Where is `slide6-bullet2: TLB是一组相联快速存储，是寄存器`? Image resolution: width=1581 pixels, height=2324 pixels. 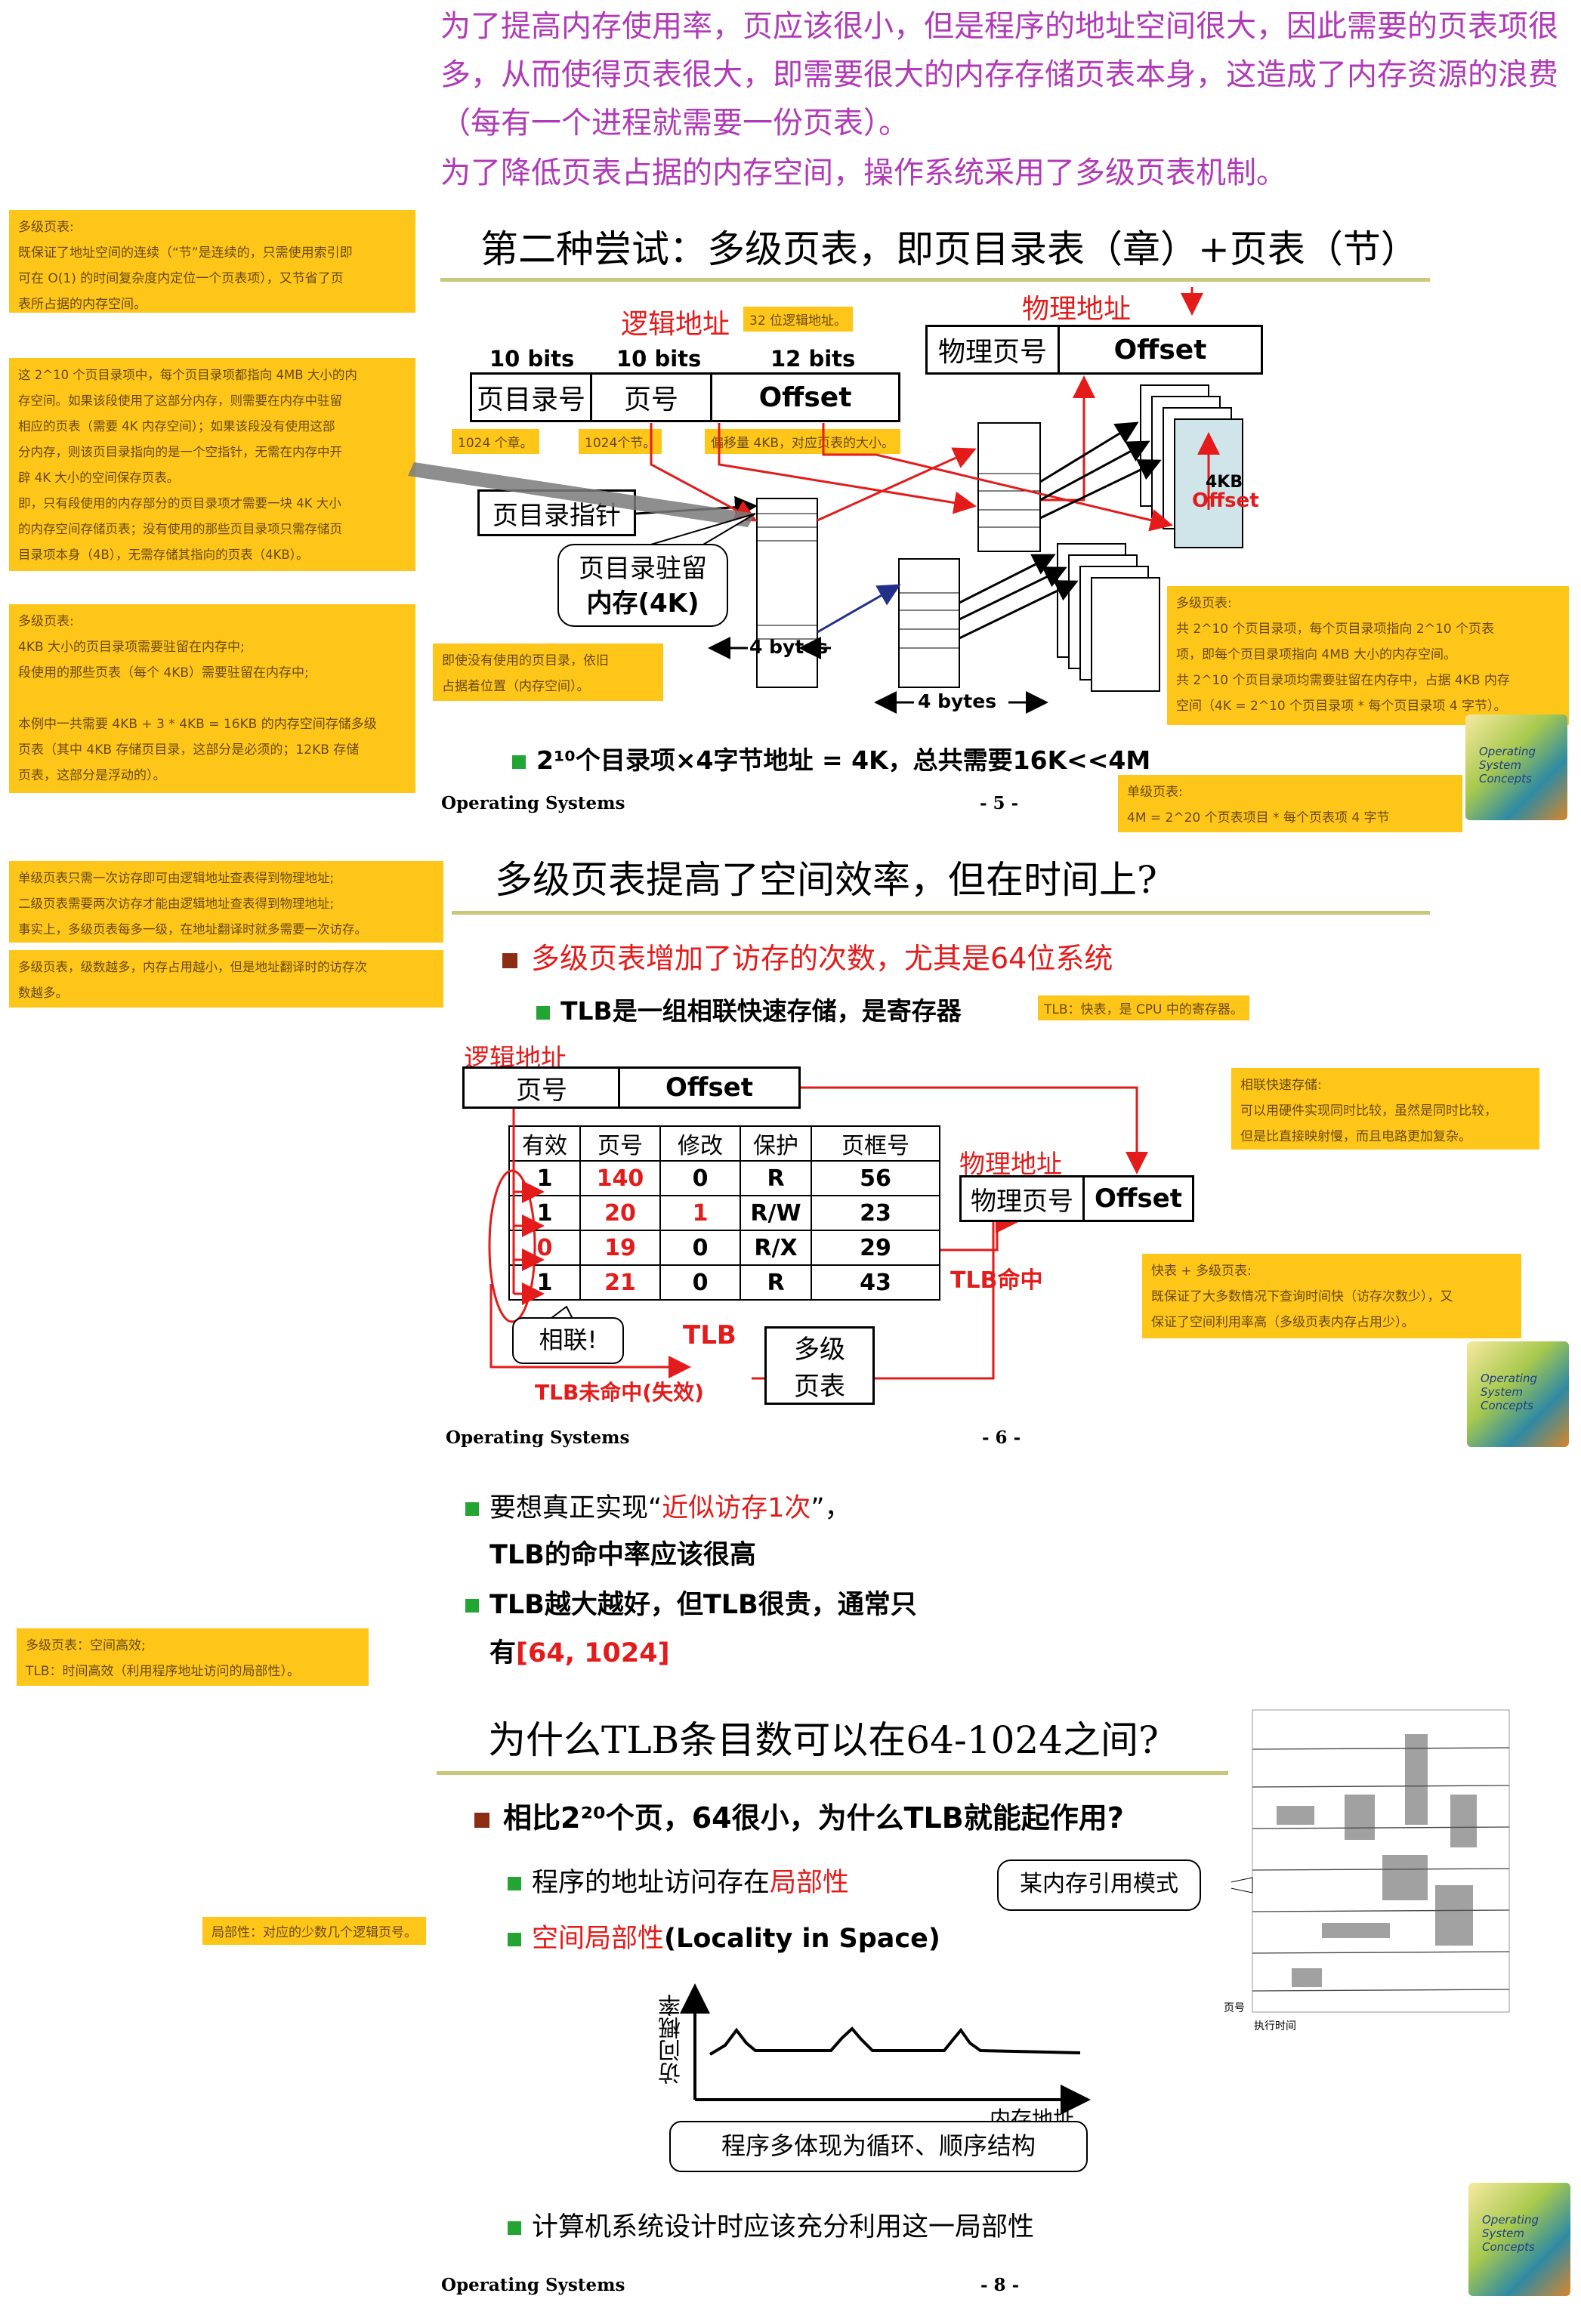
slide6-bullet2: TLB是一组相联快速存储，是寄存器 is located at coordinates (749, 1009).